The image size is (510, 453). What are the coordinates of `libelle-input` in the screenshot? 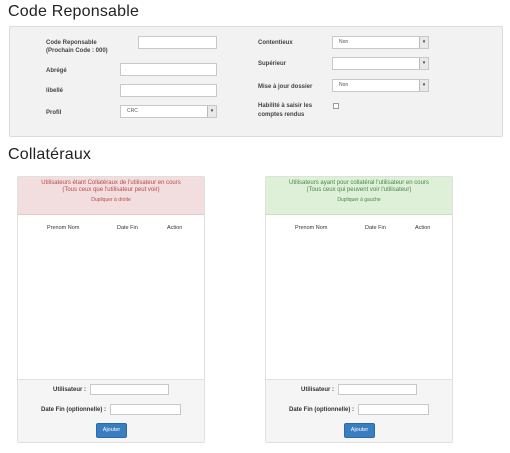 It's located at (168, 90).